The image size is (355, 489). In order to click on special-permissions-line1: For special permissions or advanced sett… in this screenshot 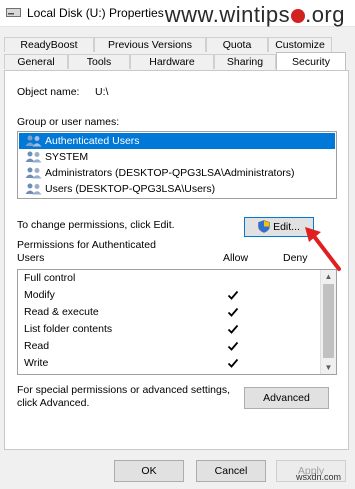, I will do `click(124, 390)`.